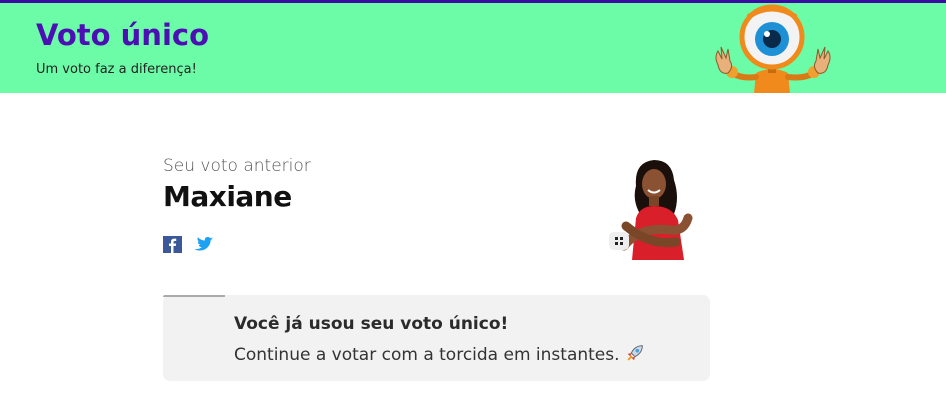 The image size is (946, 420). I want to click on grid-button, so click(619, 241).